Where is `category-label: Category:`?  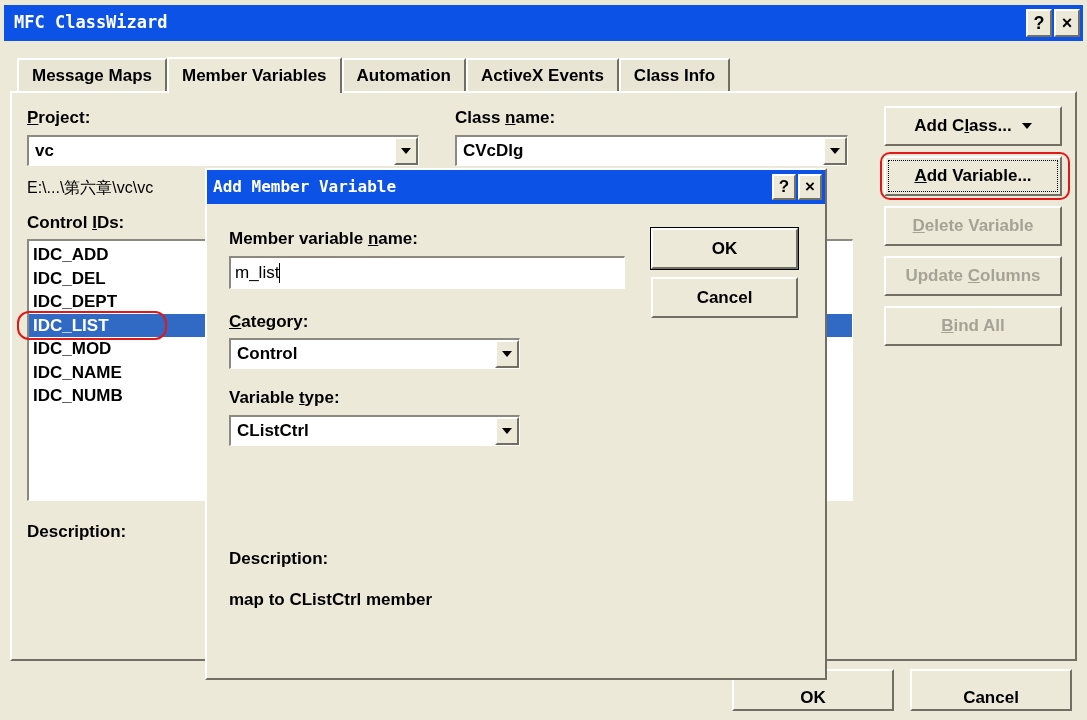
category-label: Category: is located at coordinates (269, 321).